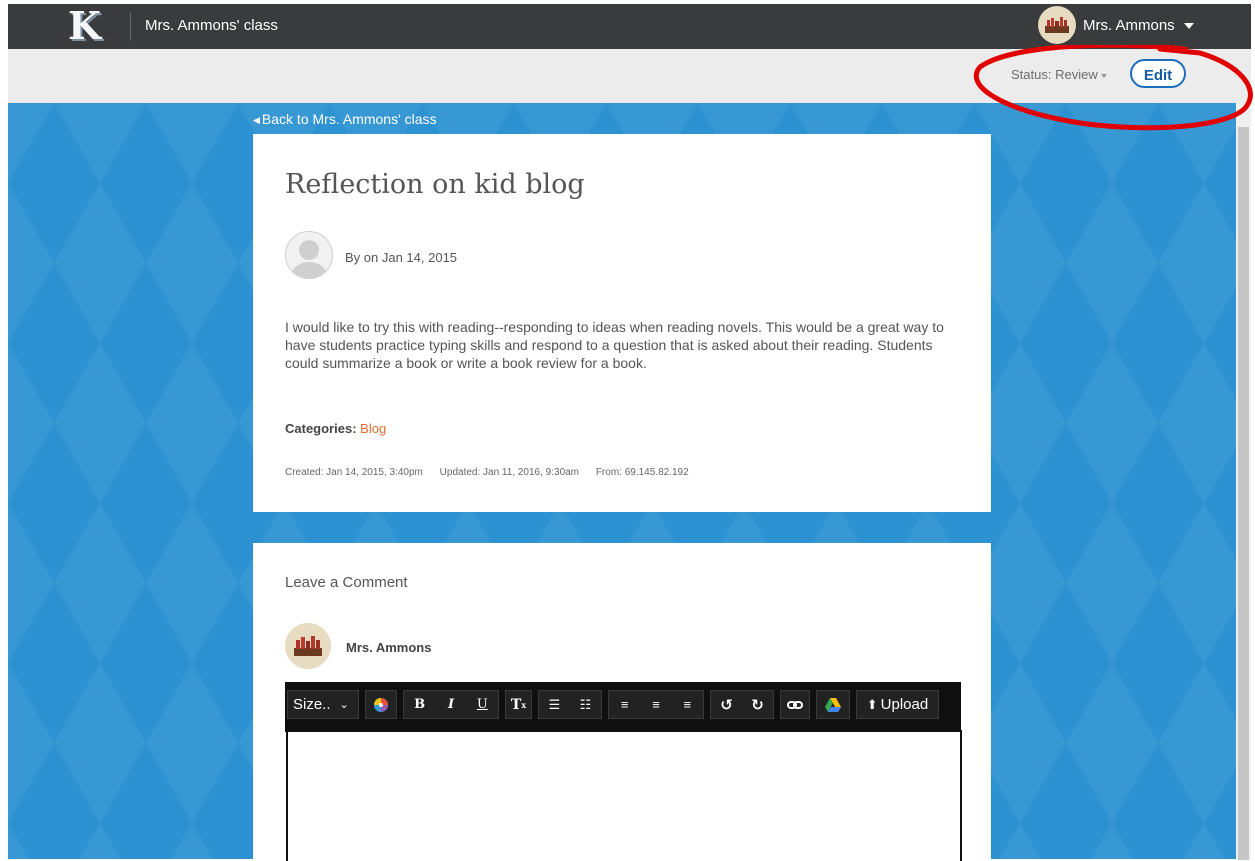 The height and width of the screenshot is (861, 1255). I want to click on post-title: Reflection on kid blog, so click(435, 184).